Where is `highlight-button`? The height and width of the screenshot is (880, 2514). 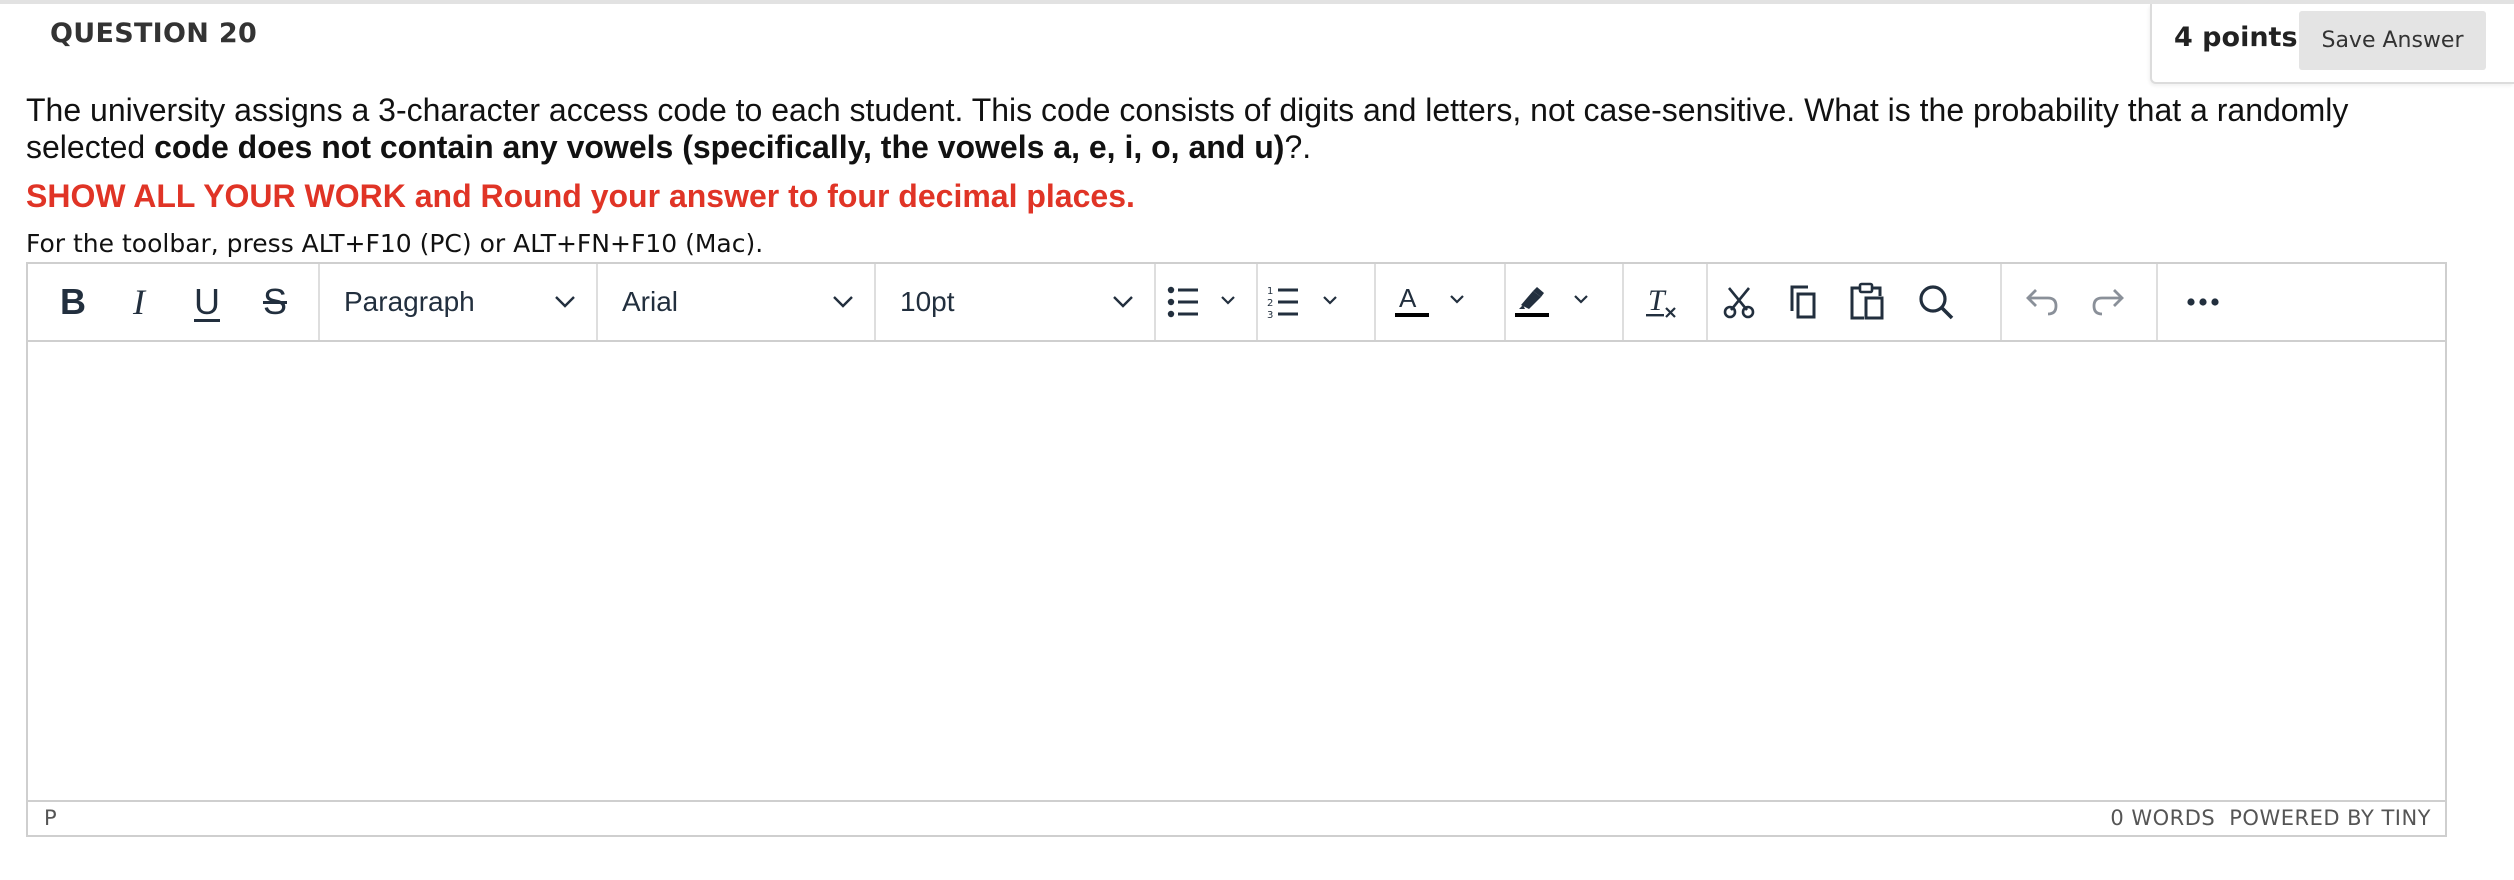 highlight-button is located at coordinates (1556, 302).